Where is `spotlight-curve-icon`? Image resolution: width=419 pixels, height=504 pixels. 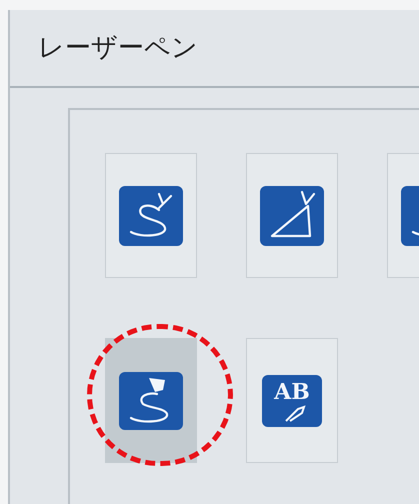
spotlight-curve-icon is located at coordinates (151, 401).